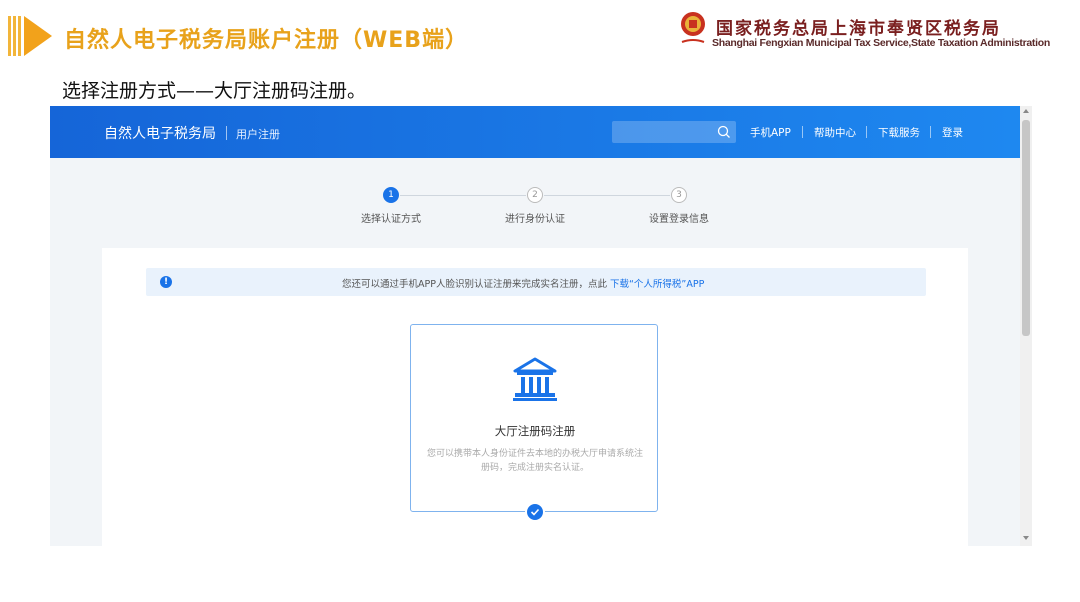  What do you see at coordinates (535, 132) in the screenshot?
I see `top-navbar: 自然人电子税务局 用户注册 手机APP 帮助中心 下载服务 登录` at bounding box center [535, 132].